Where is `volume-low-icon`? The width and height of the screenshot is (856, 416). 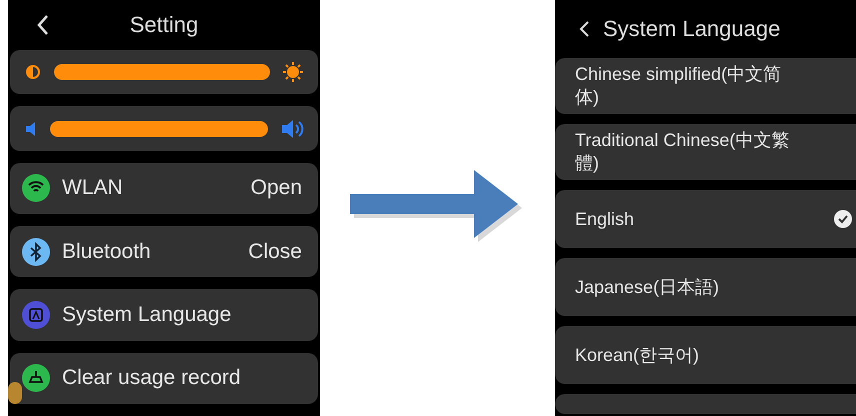
volume-low-icon is located at coordinates (31, 129).